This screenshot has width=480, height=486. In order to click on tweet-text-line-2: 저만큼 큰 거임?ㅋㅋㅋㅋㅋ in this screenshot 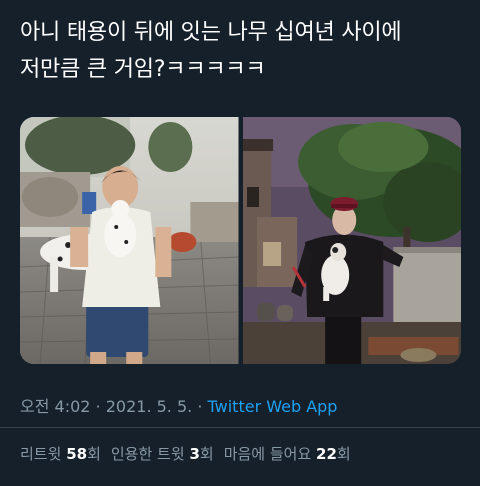, I will do `click(143, 69)`.